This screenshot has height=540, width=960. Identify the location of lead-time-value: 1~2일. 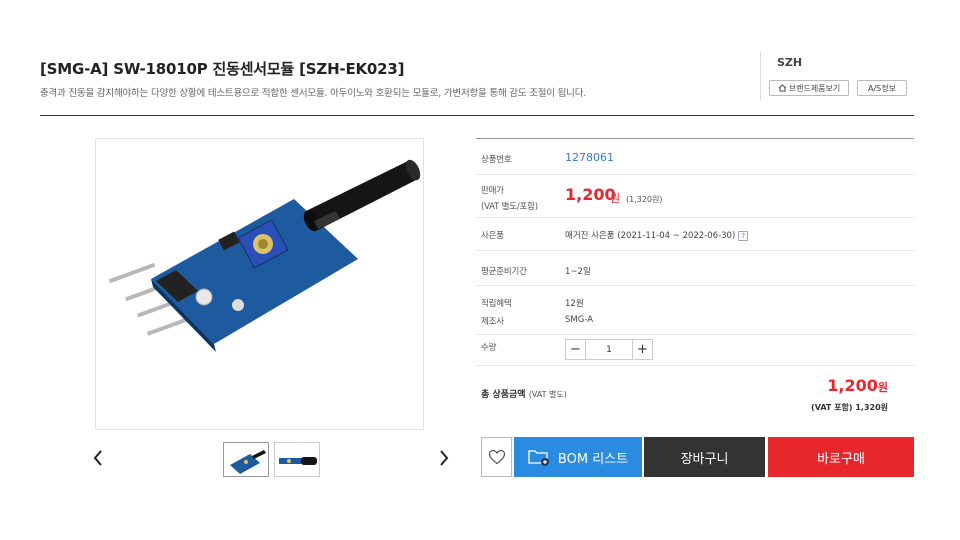
(578, 272).